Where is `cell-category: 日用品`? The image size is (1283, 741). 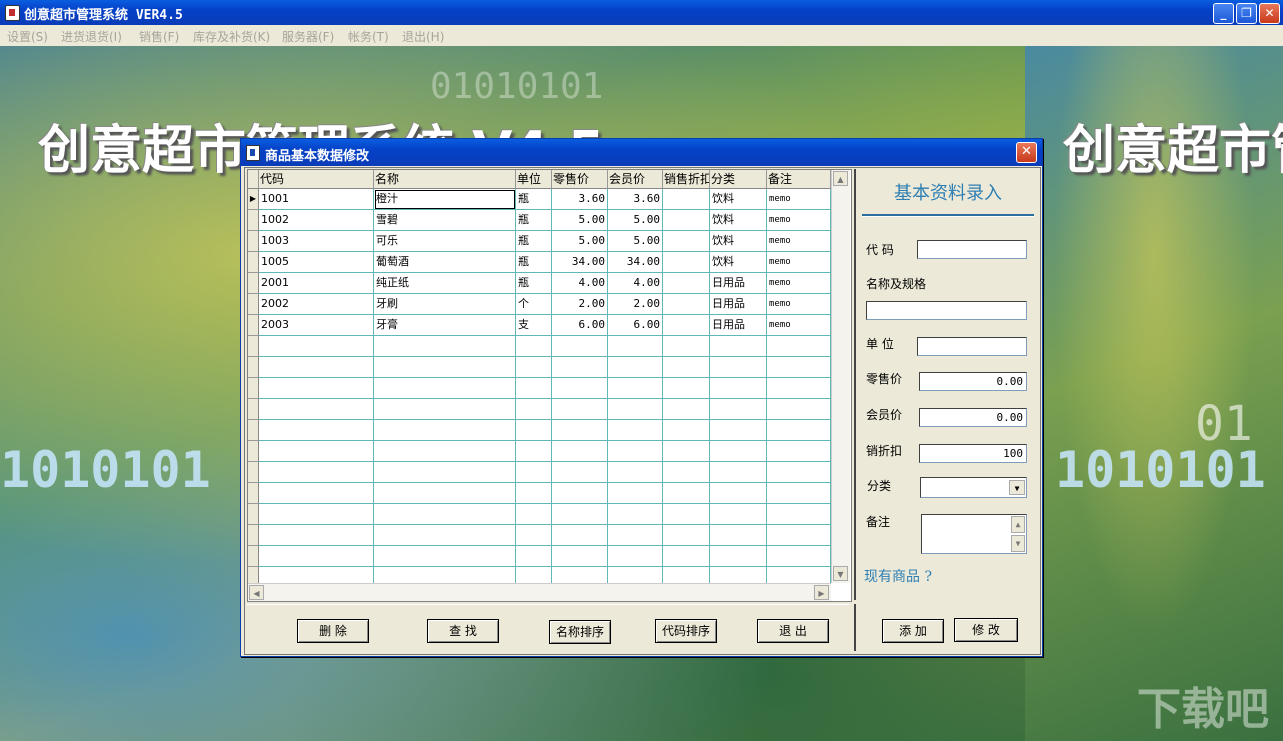 cell-category: 日用品 is located at coordinates (738, 283).